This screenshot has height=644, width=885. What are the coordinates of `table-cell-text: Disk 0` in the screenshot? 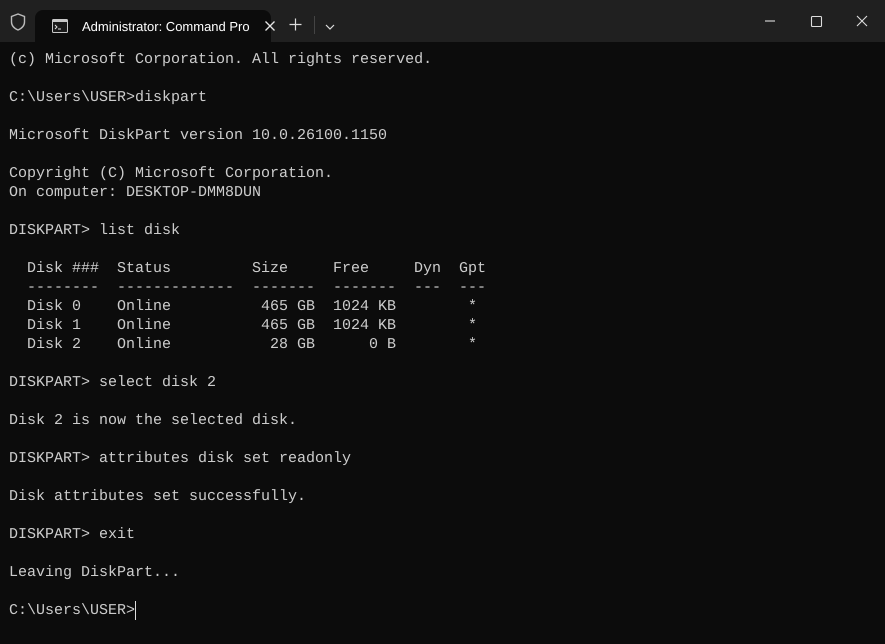 It's located at (54, 306).